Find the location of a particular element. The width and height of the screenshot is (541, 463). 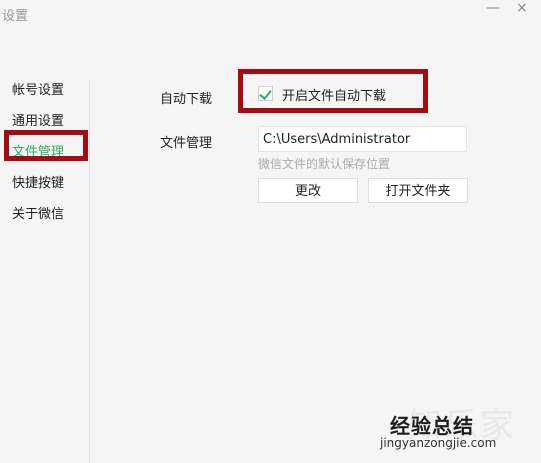

save-path-hint: 微信文件的默认保存位置 is located at coordinates (324, 164).